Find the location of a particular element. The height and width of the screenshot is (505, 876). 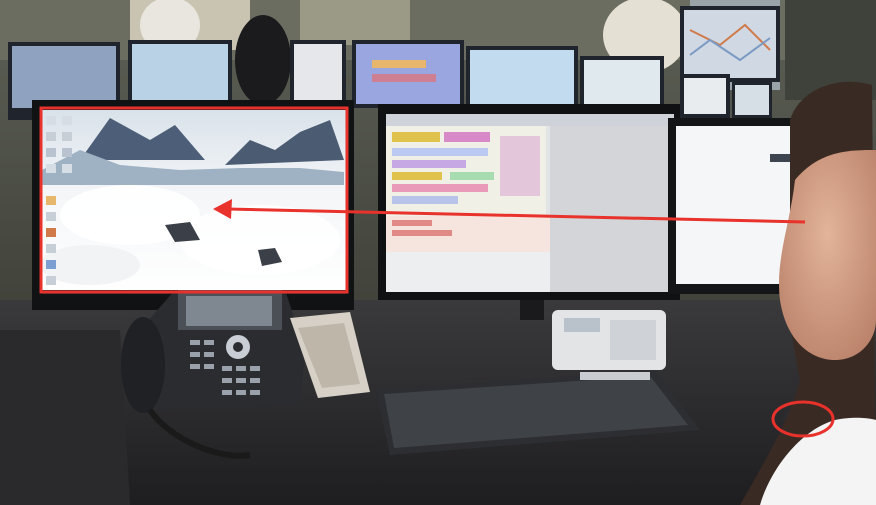

background-person is located at coordinates (263, 60).